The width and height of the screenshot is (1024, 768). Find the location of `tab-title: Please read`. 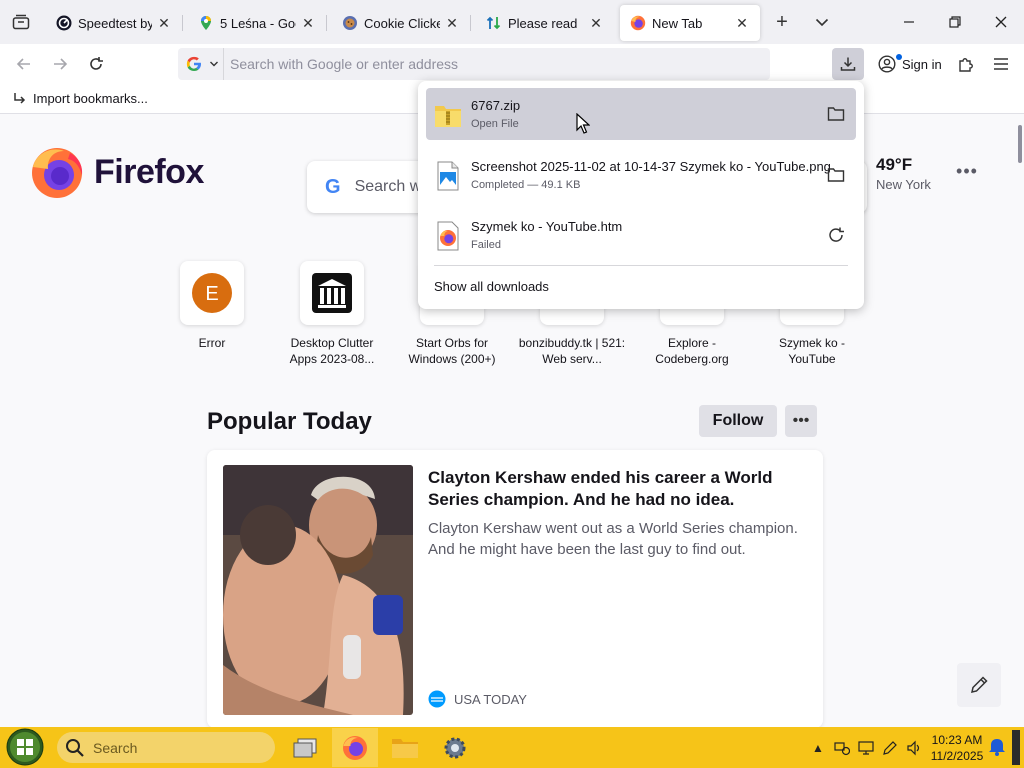

tab-title: Please read is located at coordinates (543, 23).